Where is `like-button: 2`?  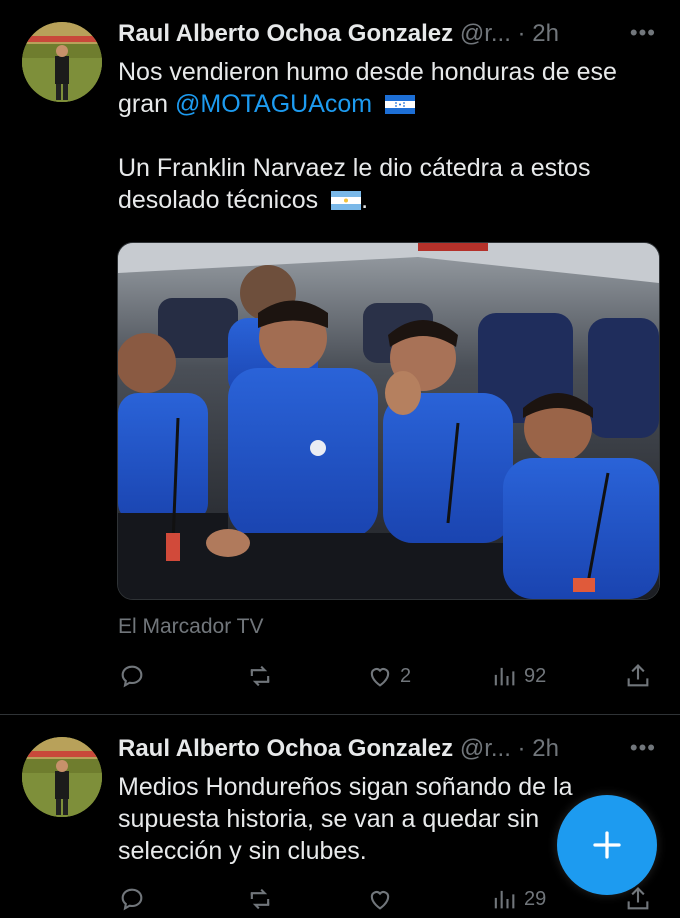
like-button: 2 is located at coordinates (388, 676).